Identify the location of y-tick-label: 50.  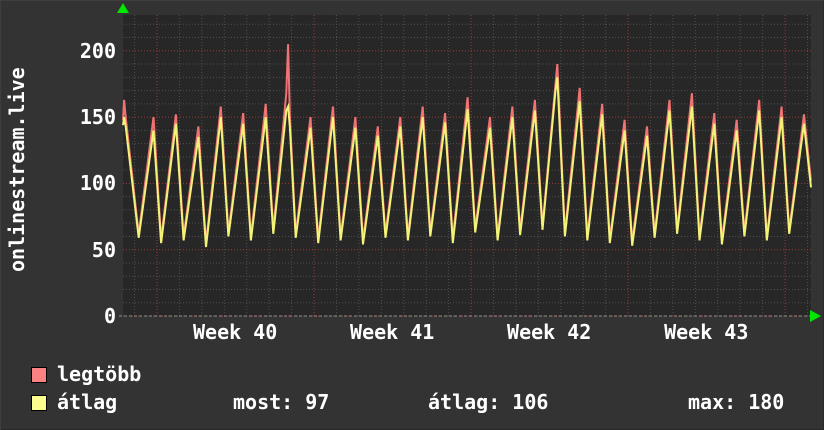
(103, 249).